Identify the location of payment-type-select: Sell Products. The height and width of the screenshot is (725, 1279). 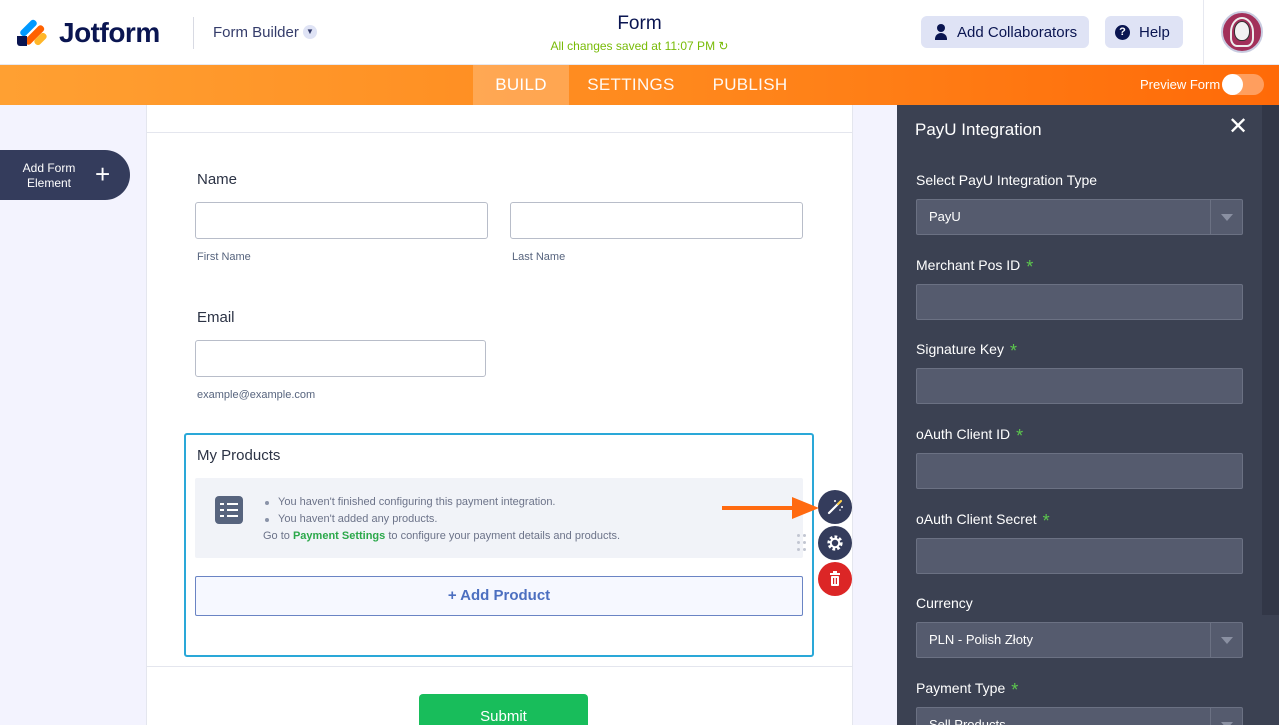
(1079, 716).